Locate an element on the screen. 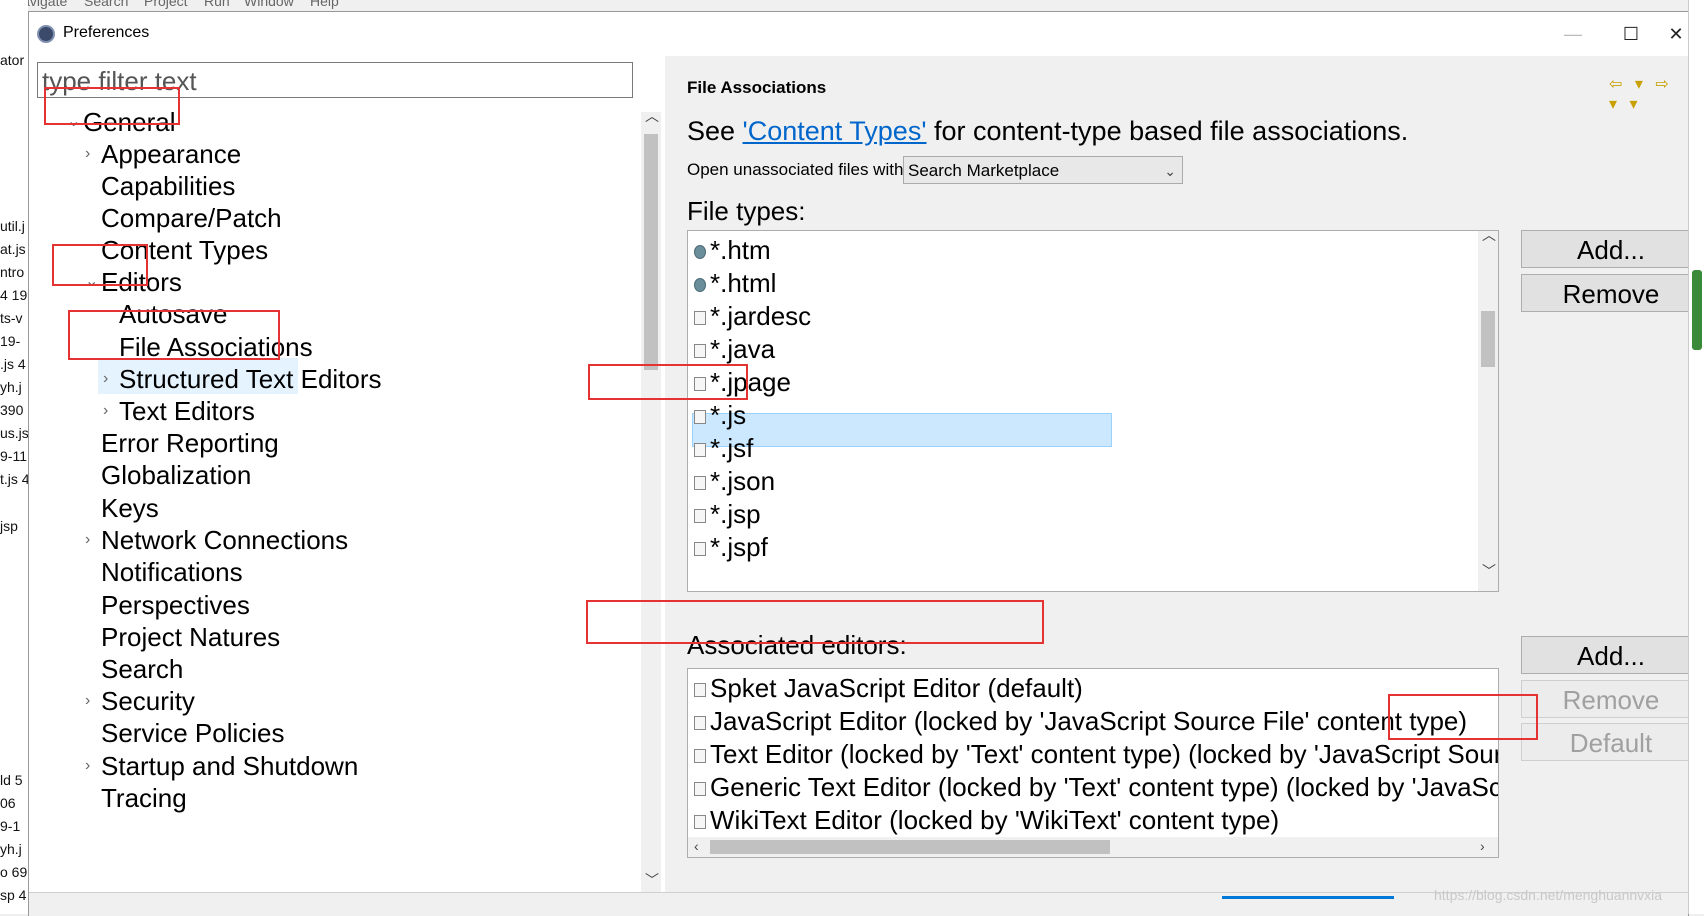 This screenshot has width=1704, height=916. tree-item: Security is located at coordinates (148, 701).